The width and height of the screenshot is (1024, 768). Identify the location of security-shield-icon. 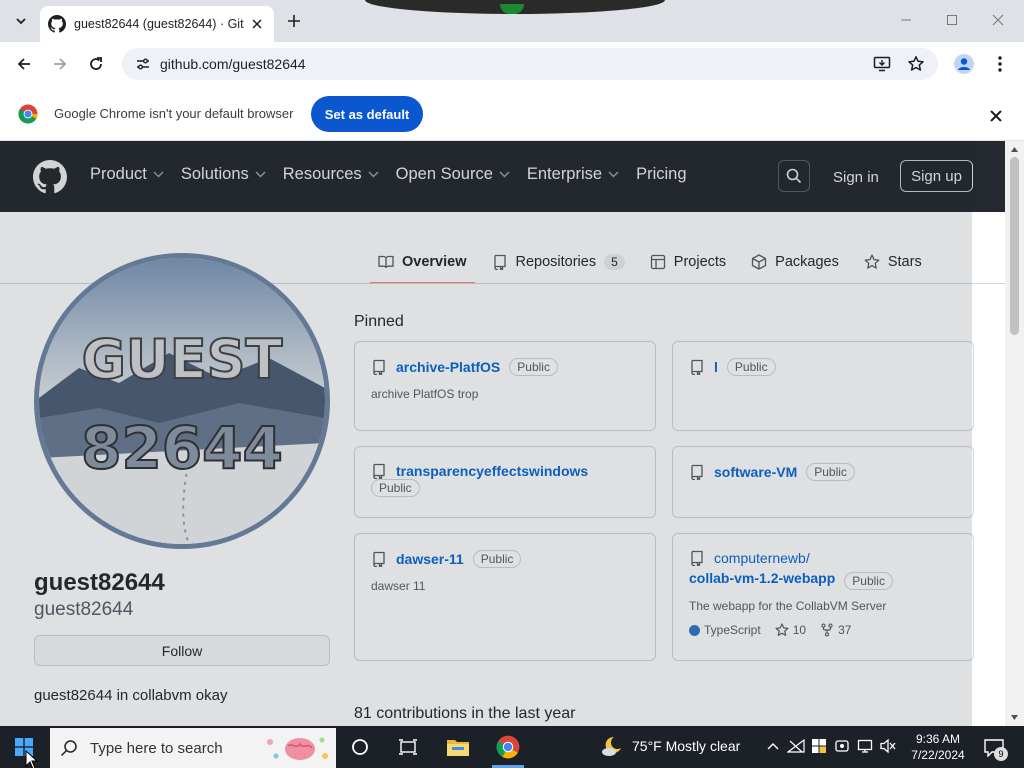
(819, 746).